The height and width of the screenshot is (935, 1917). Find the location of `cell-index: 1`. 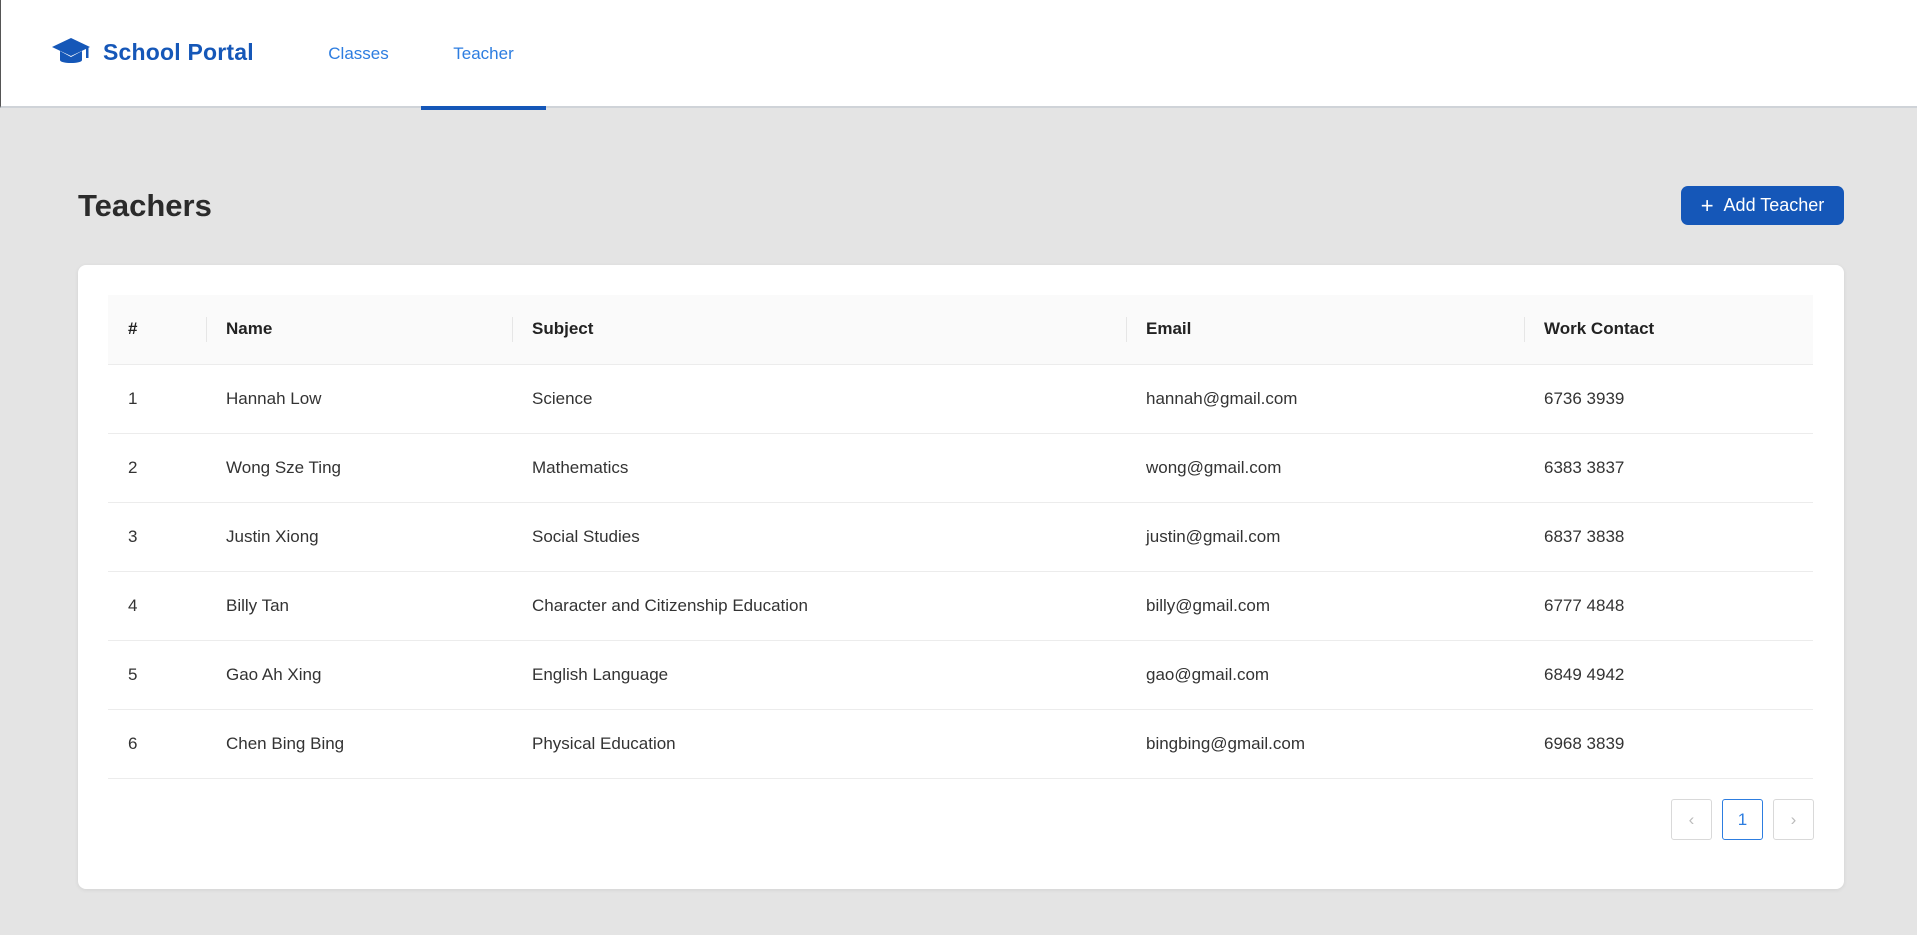

cell-index: 1 is located at coordinates (157, 399).